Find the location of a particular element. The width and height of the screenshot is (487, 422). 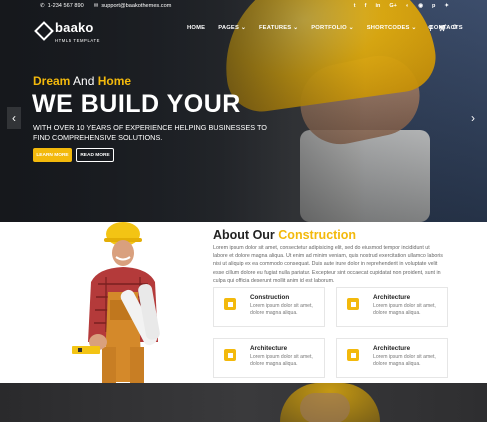

read-more-button: READ MORE is located at coordinates (95, 155).